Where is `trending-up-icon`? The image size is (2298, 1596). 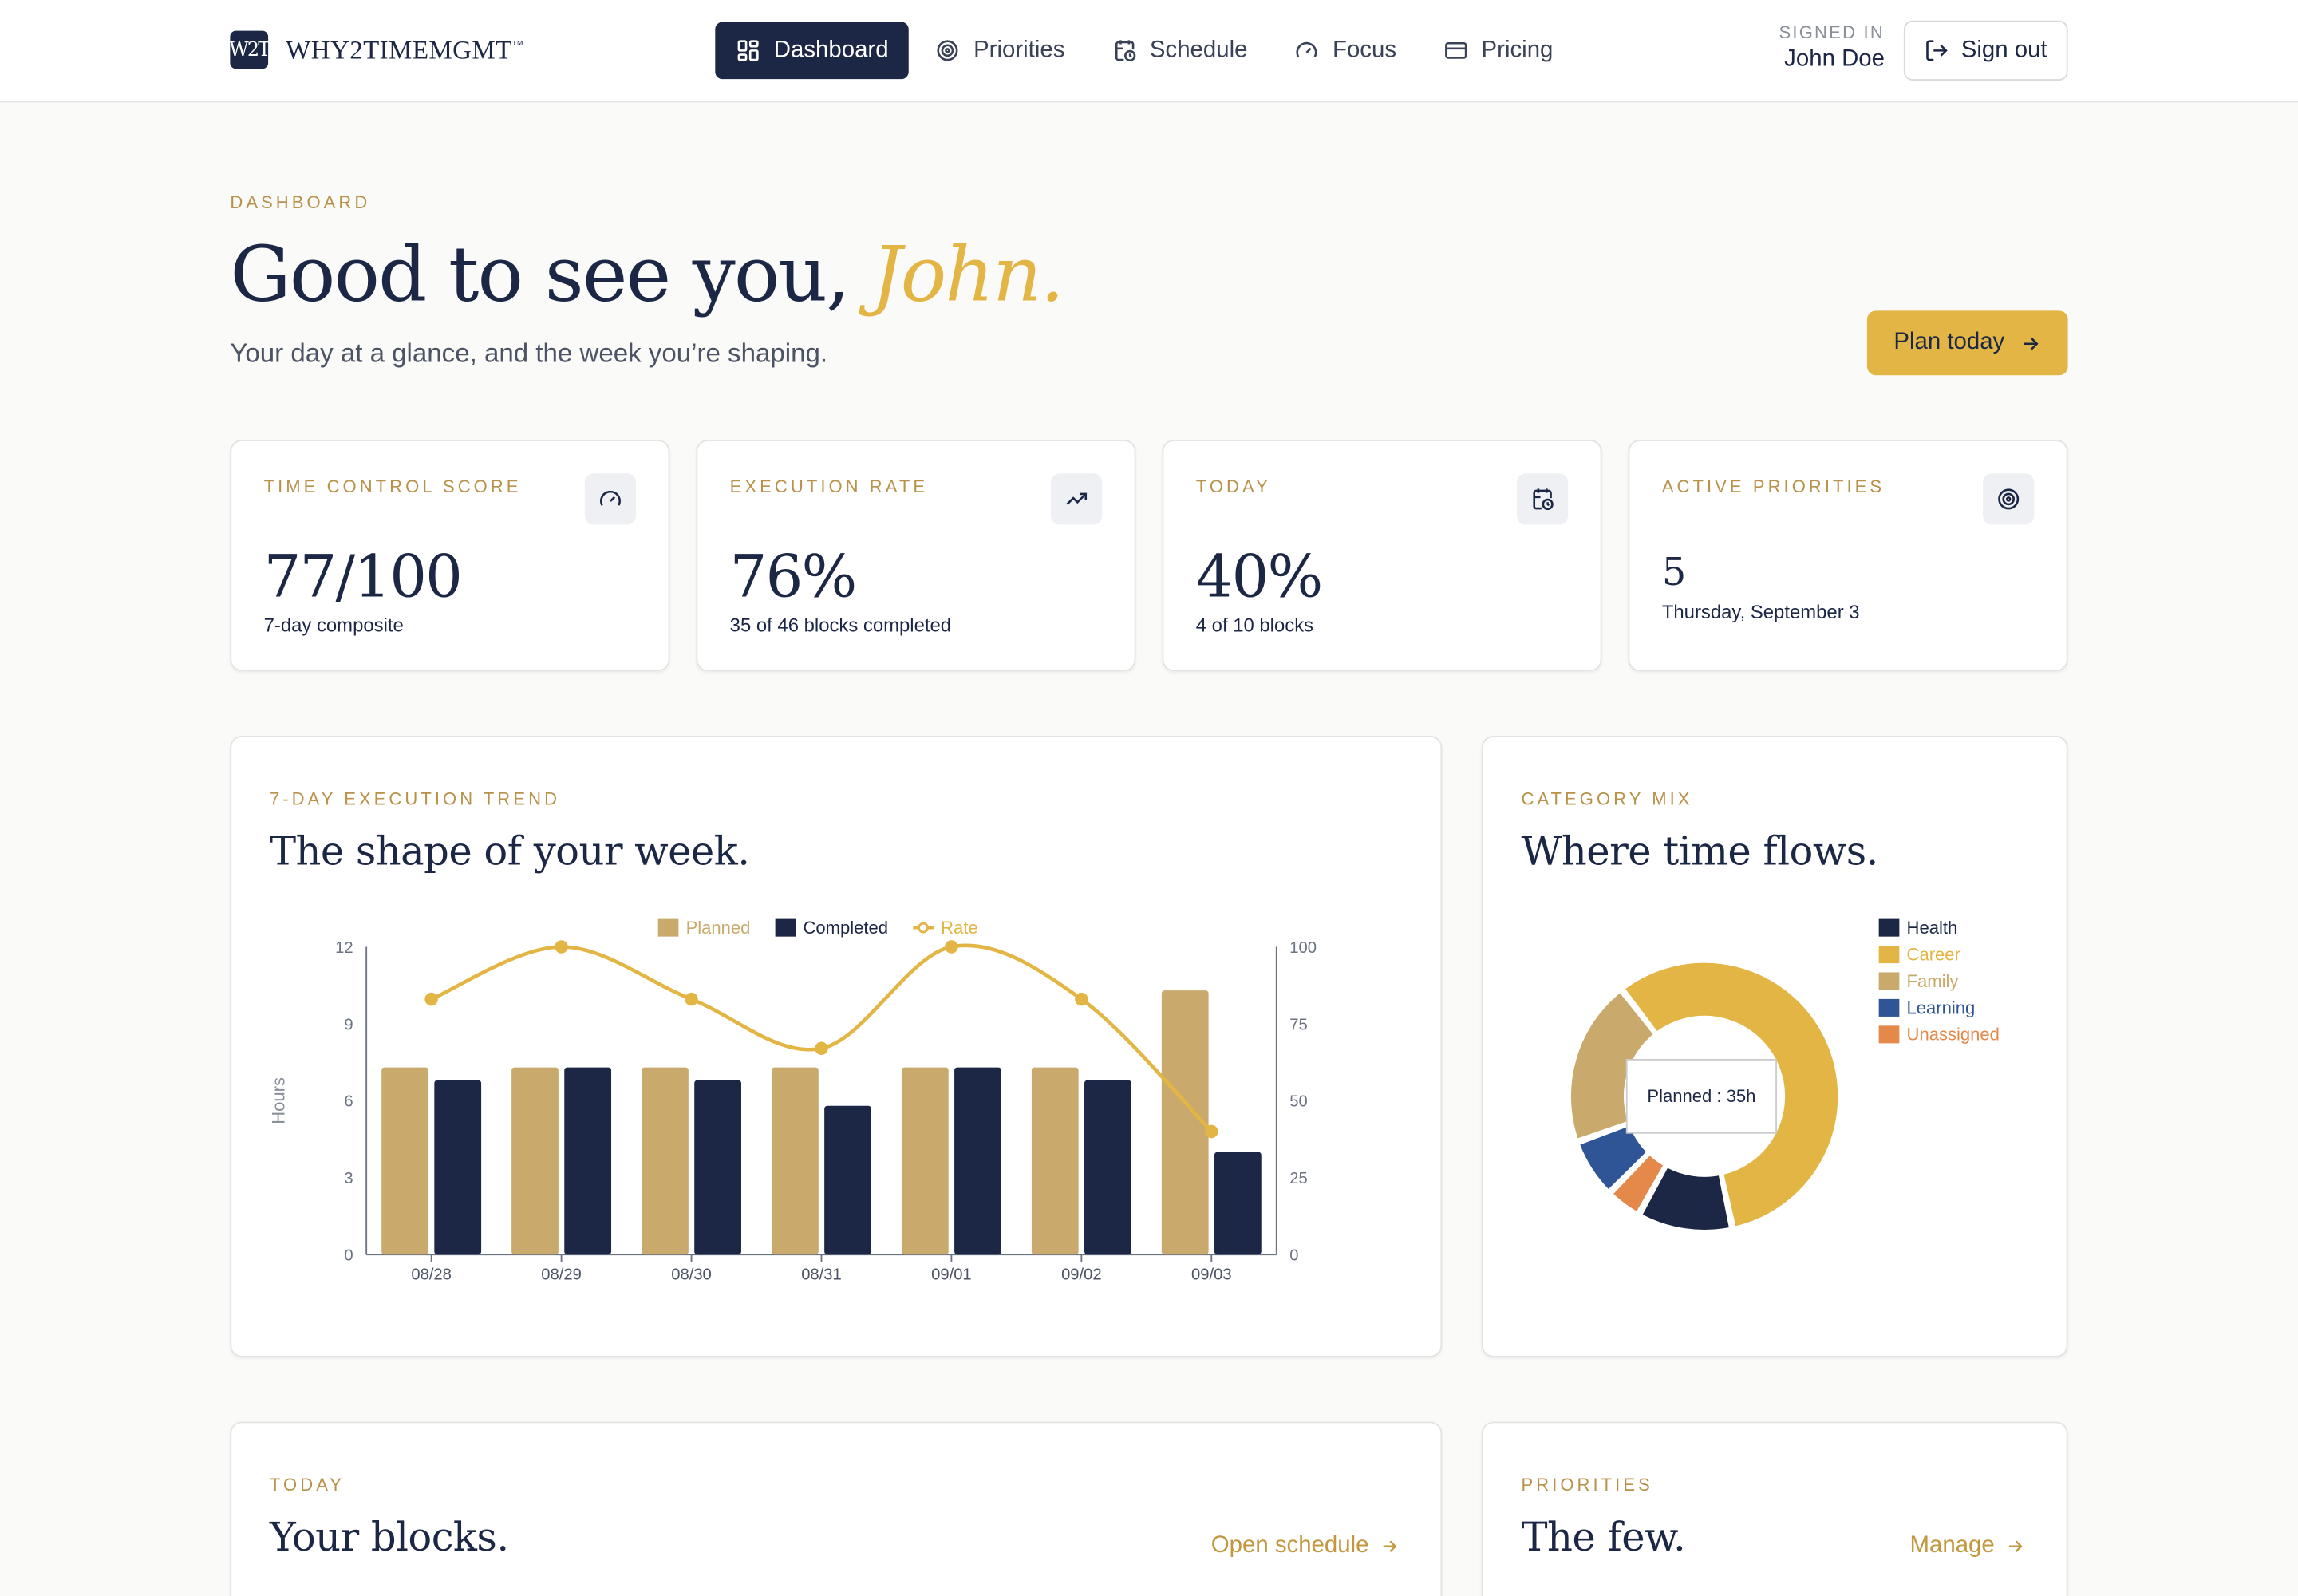 trending-up-icon is located at coordinates (1077, 499).